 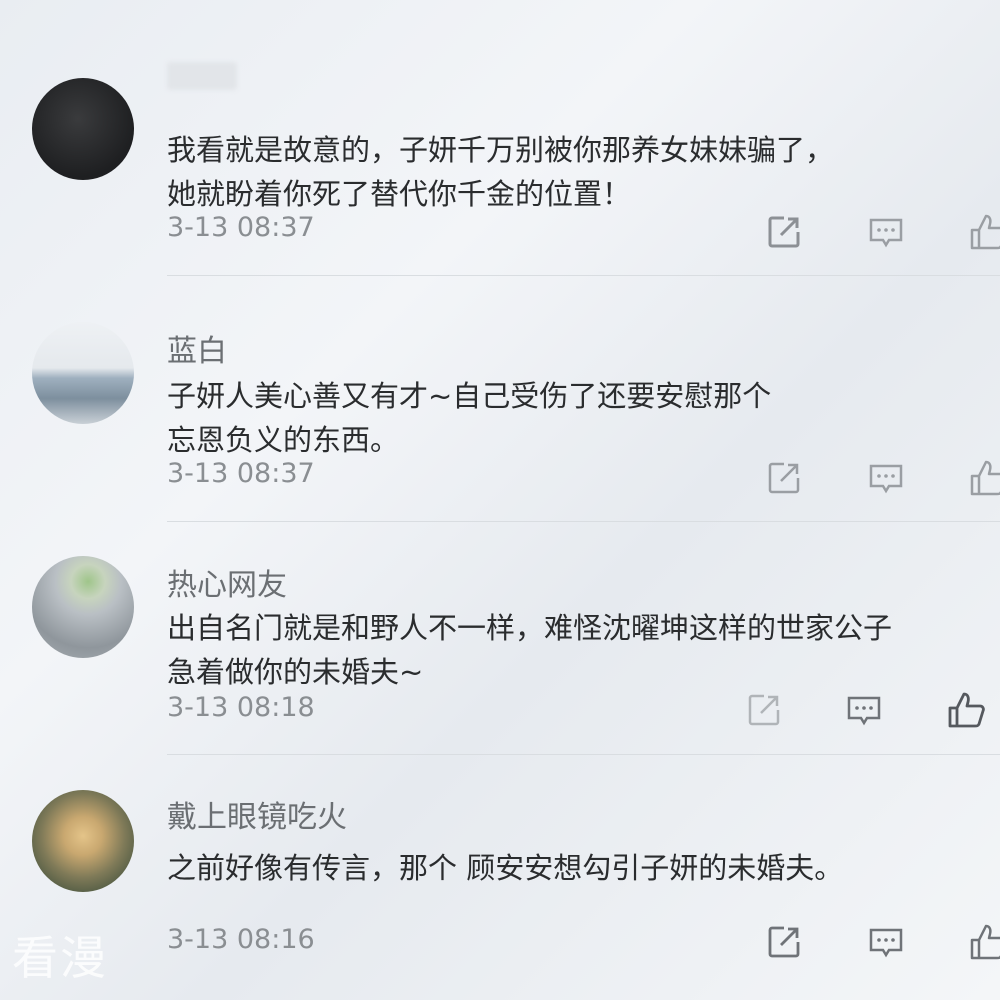 I want to click on timestamp: 3-13 08:16, so click(x=241, y=939).